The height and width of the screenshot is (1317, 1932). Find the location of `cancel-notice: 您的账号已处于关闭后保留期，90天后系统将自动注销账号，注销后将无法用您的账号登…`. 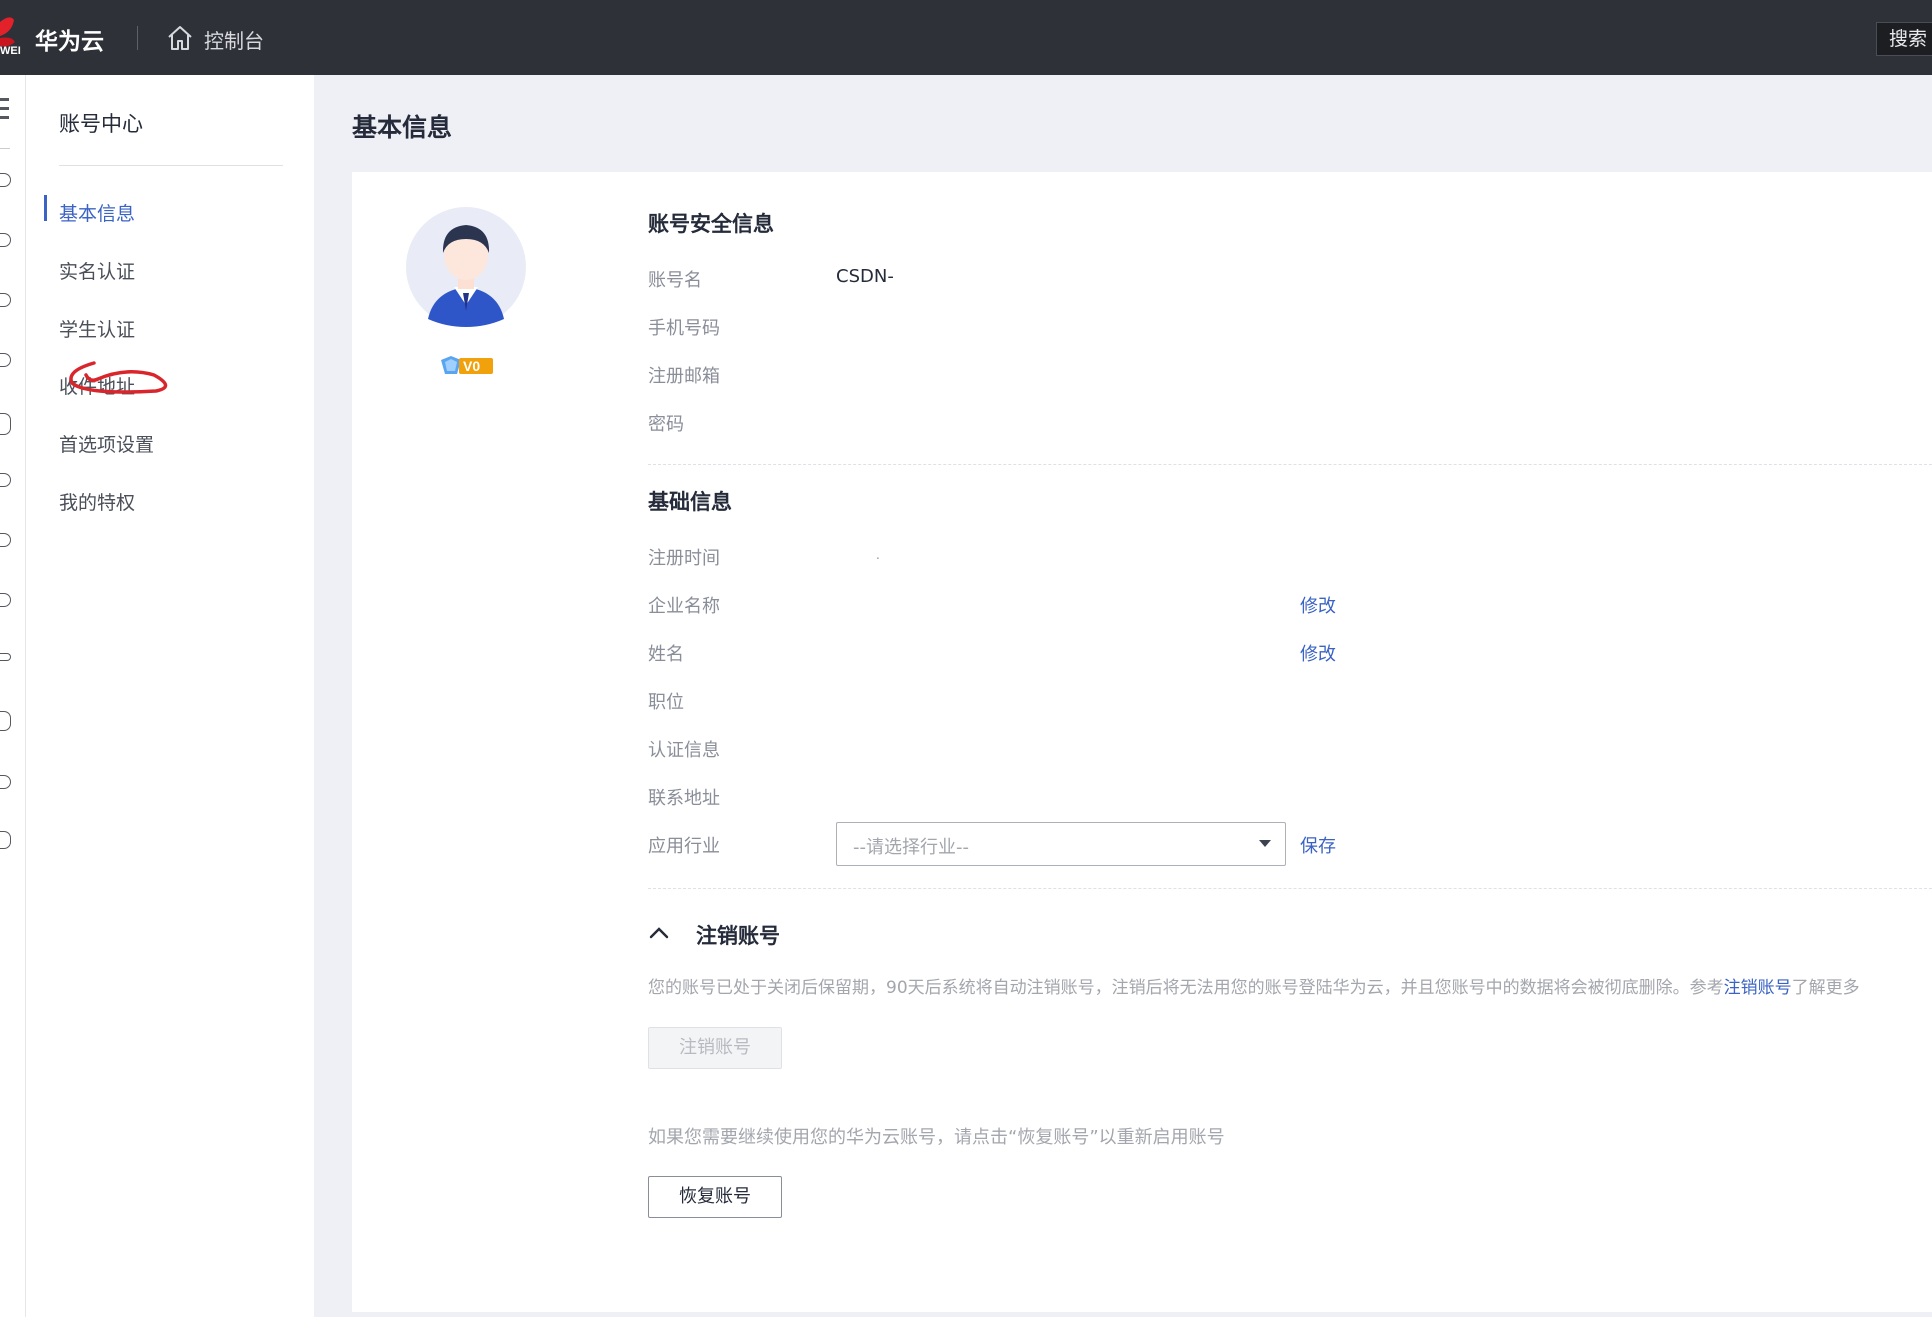

cancel-notice: 您的账号已处于关闭后保留期，90天后系统将自动注销账号，注销后将无法用您的账号登… is located at coordinates (1254, 985).